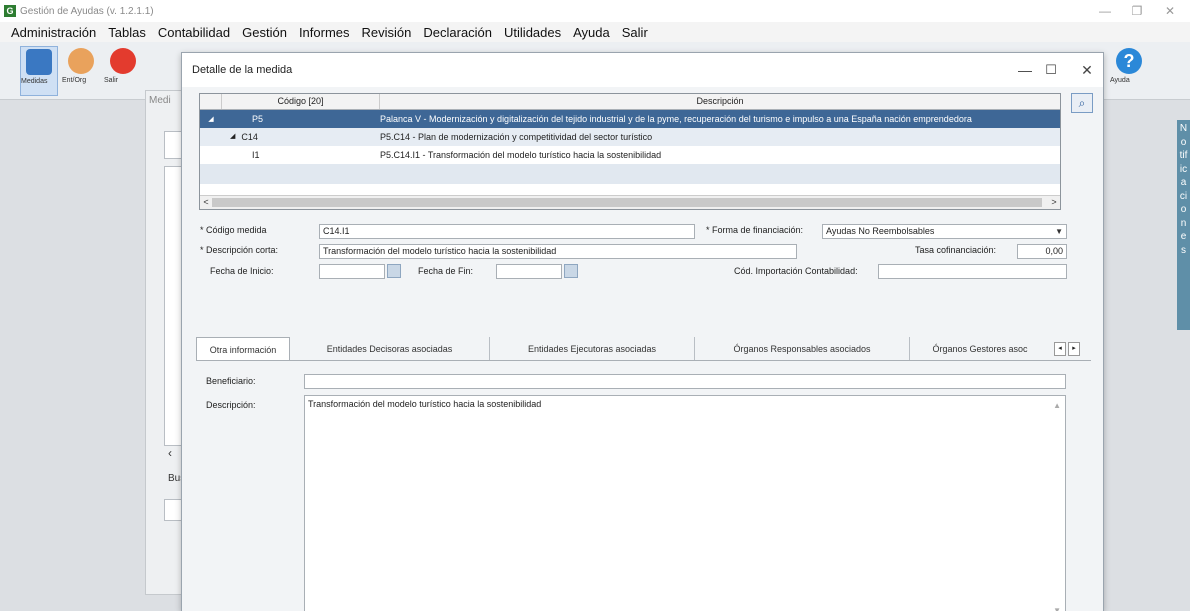 This screenshot has height=611, width=1190. What do you see at coordinates (194, 32) in the screenshot?
I see `menu-contabilidad: Contabilidad` at bounding box center [194, 32].